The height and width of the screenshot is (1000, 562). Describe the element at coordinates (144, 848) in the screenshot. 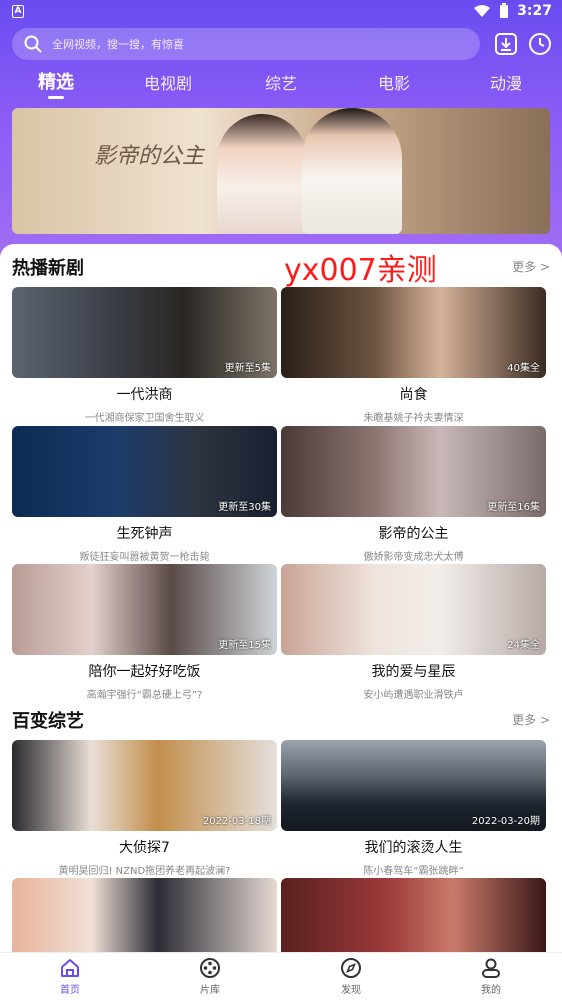

I see `video-title: 大侦探7` at that location.